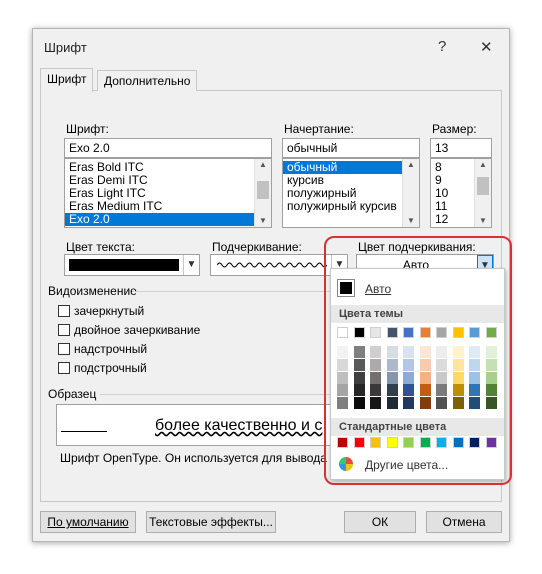 The height and width of the screenshot is (574, 542). What do you see at coordinates (380, 522) in the screenshot?
I see `ok-button: ОК` at bounding box center [380, 522].